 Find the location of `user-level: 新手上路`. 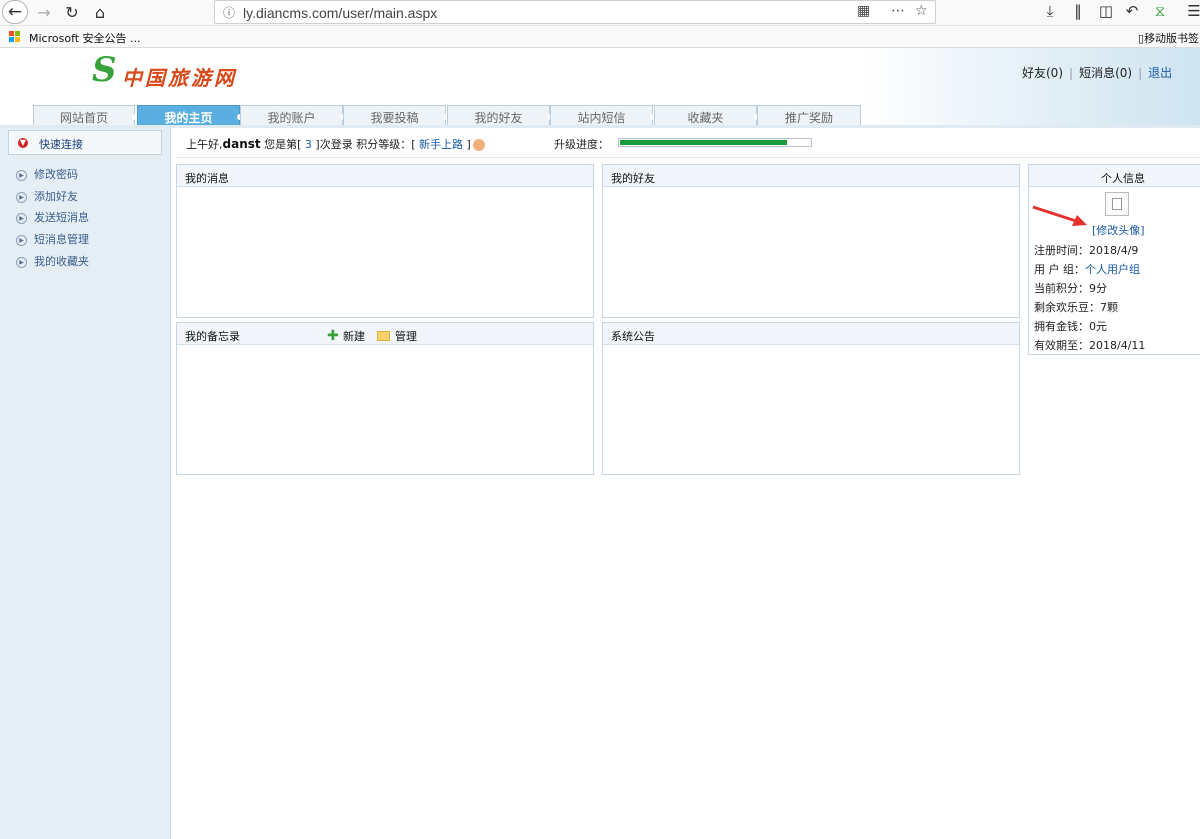

user-level: 新手上路 is located at coordinates (441, 144).